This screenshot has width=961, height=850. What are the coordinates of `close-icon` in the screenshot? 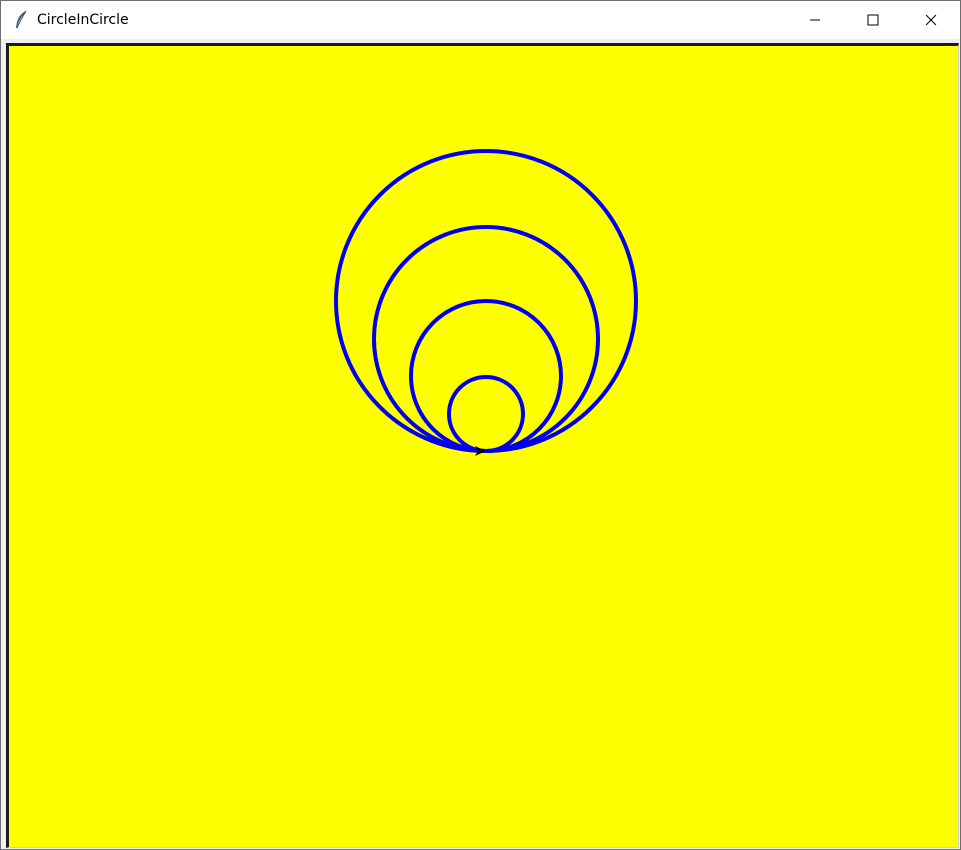 It's located at (931, 20).